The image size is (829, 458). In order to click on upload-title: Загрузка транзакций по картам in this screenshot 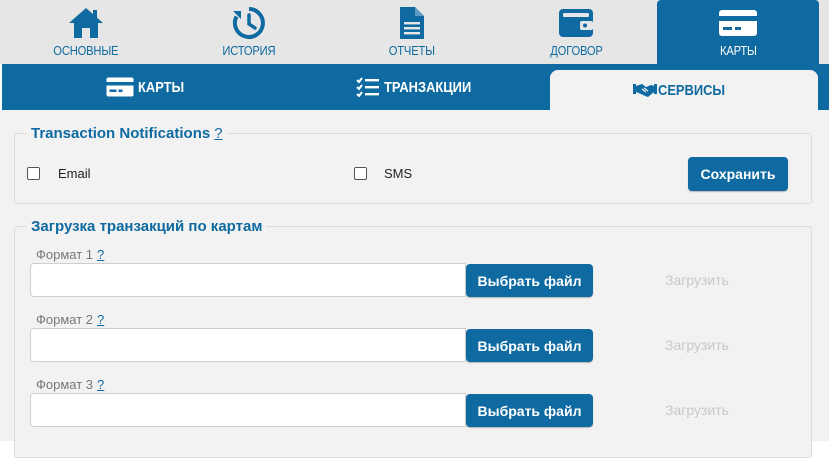, I will do `click(147, 226)`.